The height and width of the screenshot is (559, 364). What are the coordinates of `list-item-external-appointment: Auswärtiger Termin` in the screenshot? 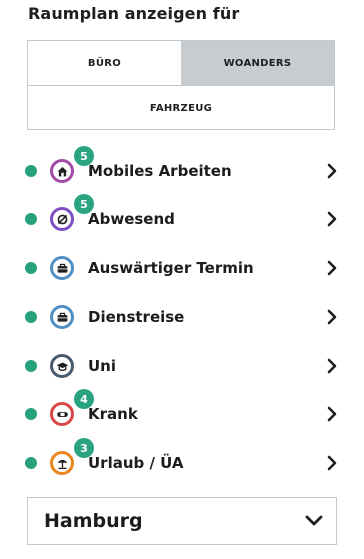 It's located at (182, 268).